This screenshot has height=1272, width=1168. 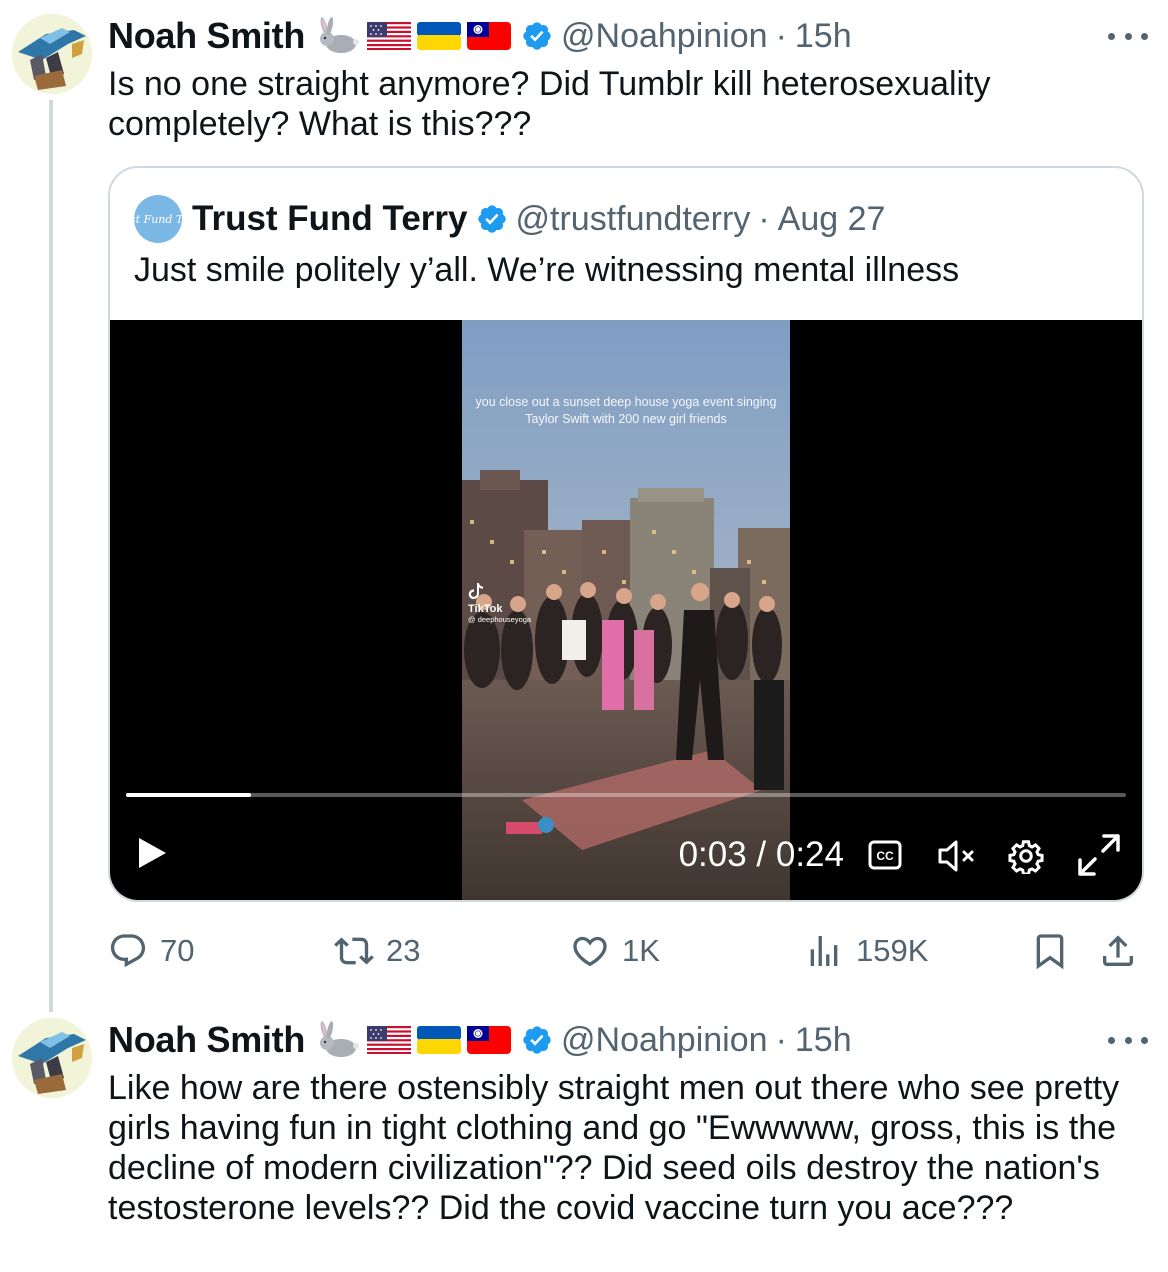 What do you see at coordinates (403, 950) in the screenshot?
I see `retweet-count: 23` at bounding box center [403, 950].